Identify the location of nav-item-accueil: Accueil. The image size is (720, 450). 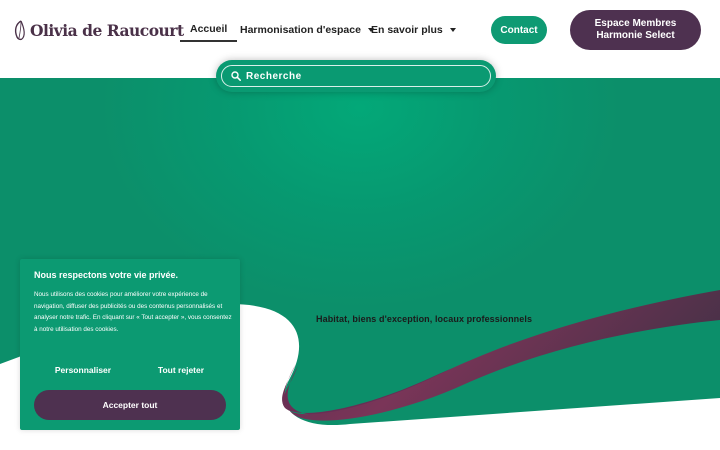
(209, 30).